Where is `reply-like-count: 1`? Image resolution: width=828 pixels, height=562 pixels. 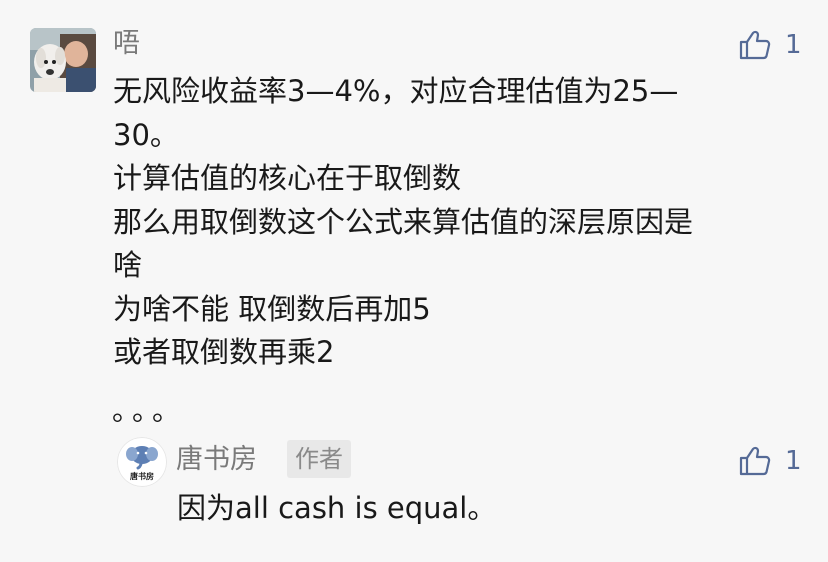 reply-like-count: 1 is located at coordinates (793, 461).